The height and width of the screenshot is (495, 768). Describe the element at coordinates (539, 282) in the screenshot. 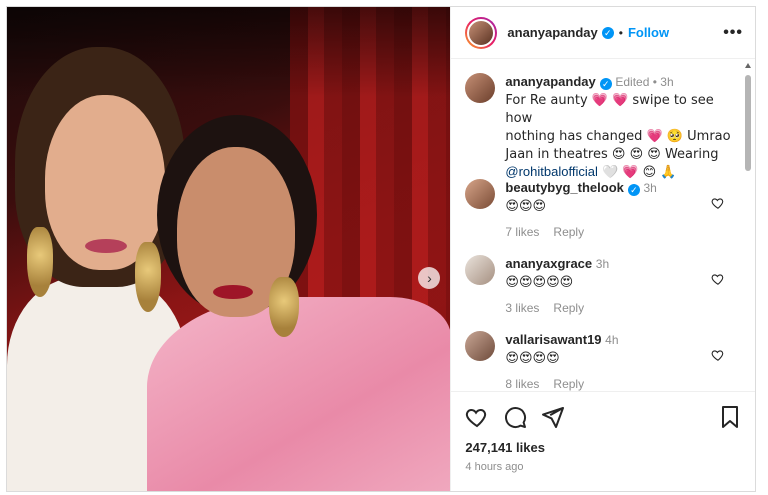

I see `comment-text: 😍😍😍😍😍` at that location.